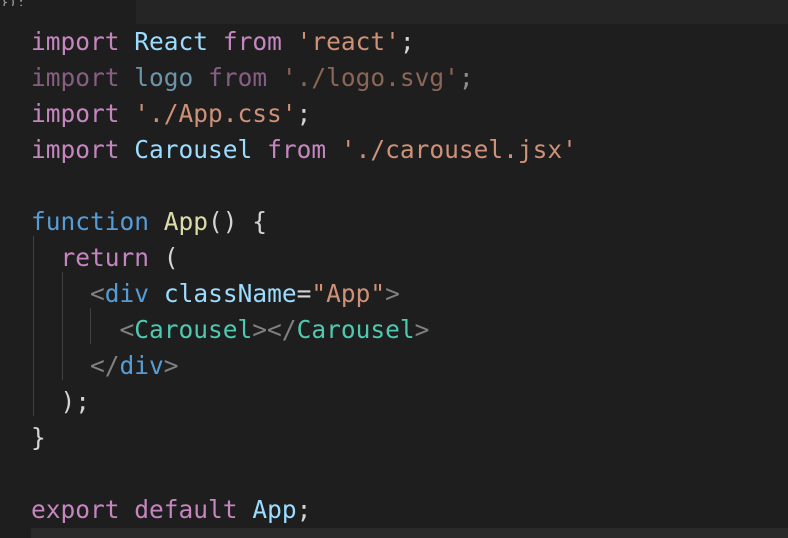 Image resolution: width=788 pixels, height=538 pixels. I want to click on code-line-11: );, so click(61, 402).